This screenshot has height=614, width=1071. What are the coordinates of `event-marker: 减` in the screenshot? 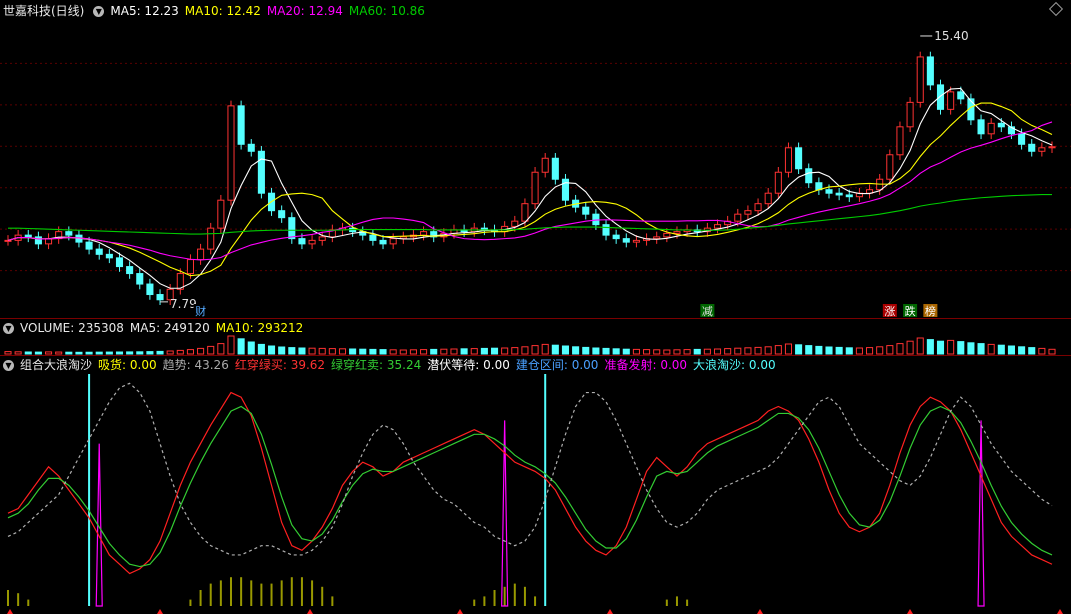 It's located at (707, 311).